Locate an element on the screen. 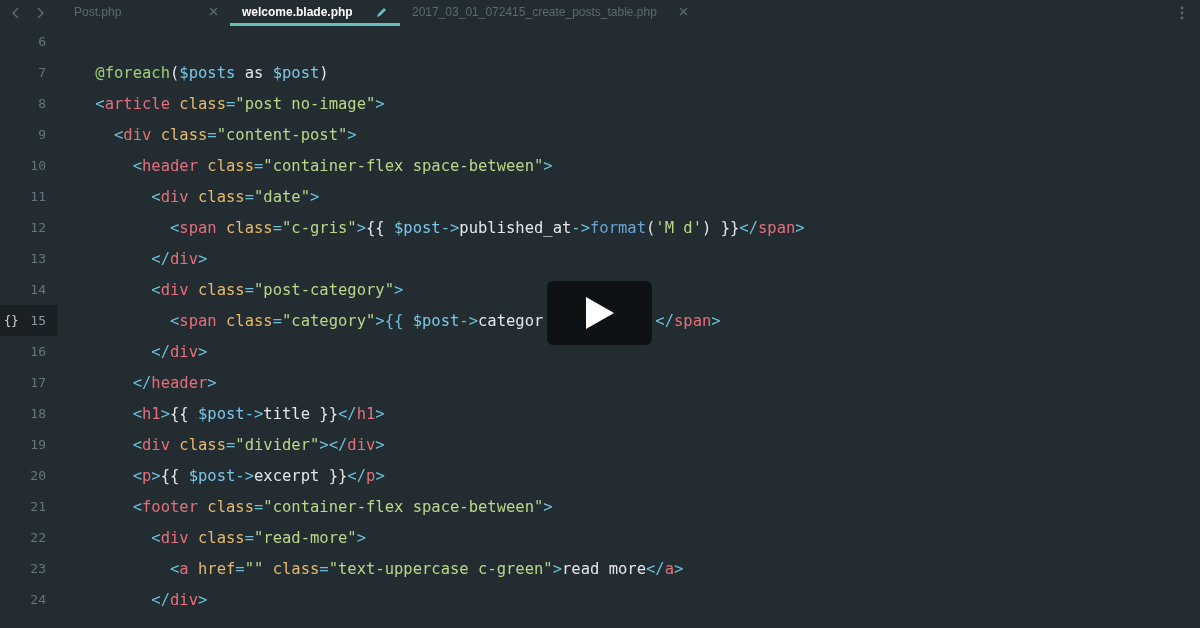 The image size is (1200, 628). line-number: 19 is located at coordinates (38, 444).